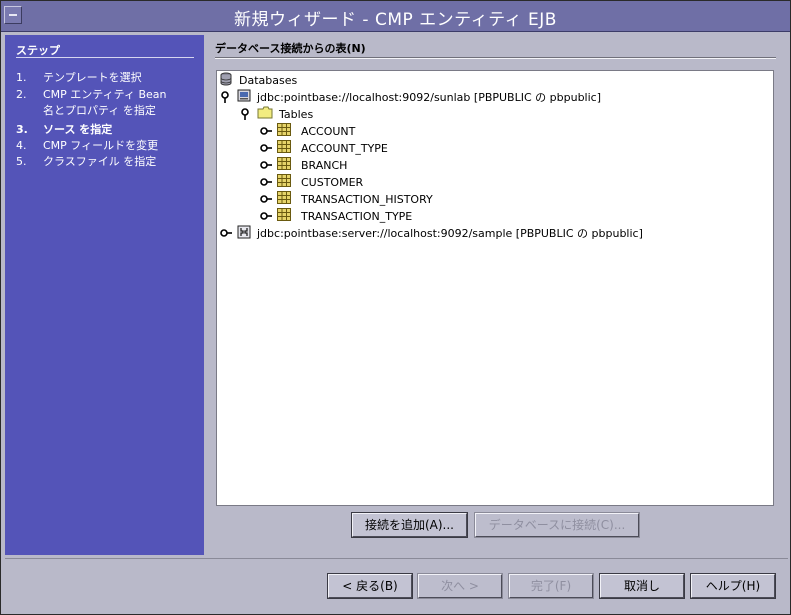  I want to click on step-4: 4. CMP フィールドを変更, so click(87, 145).